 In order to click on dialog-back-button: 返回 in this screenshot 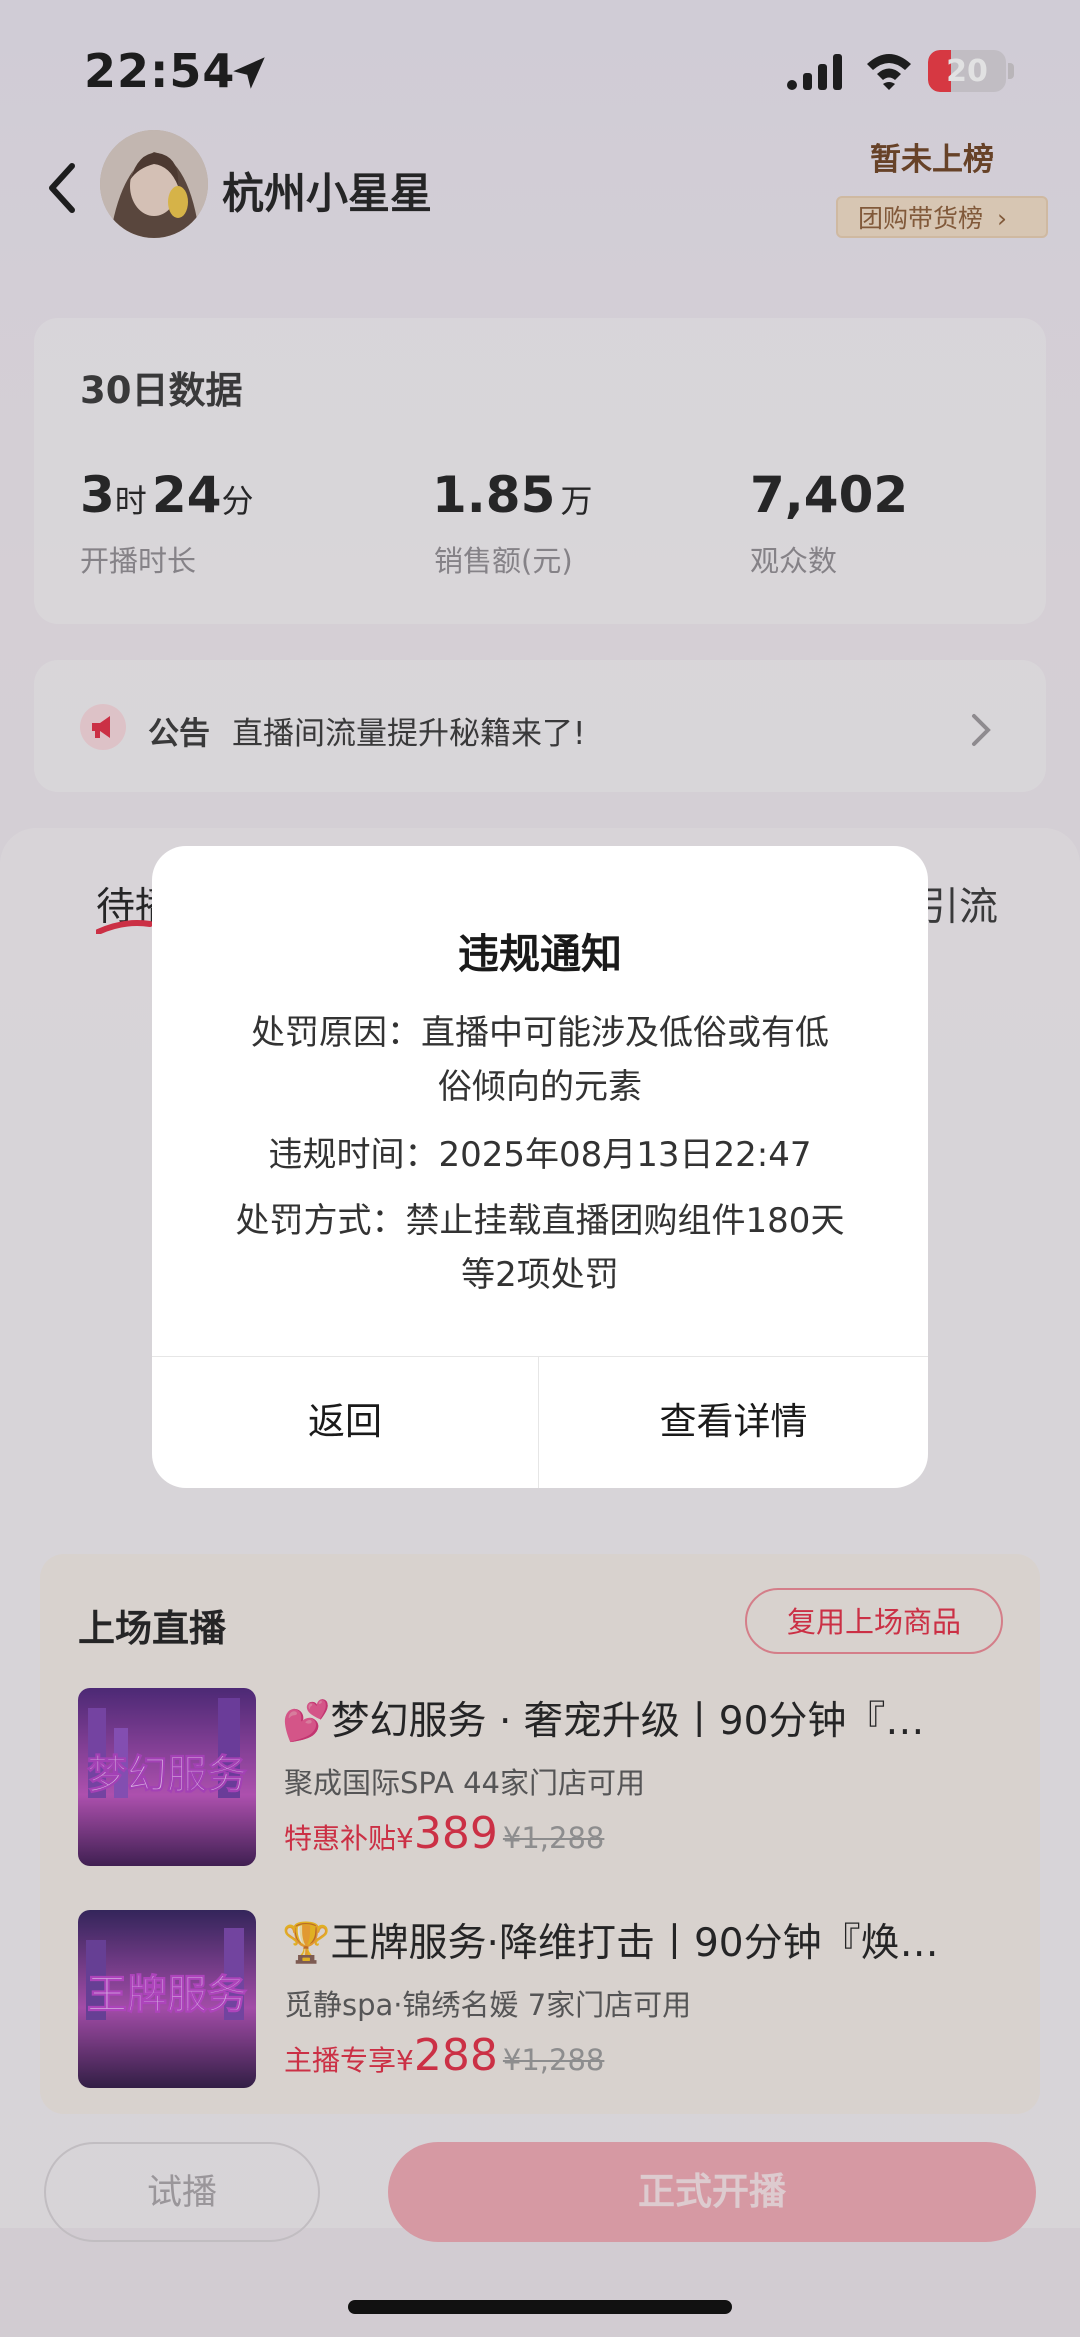, I will do `click(345, 1422)`.